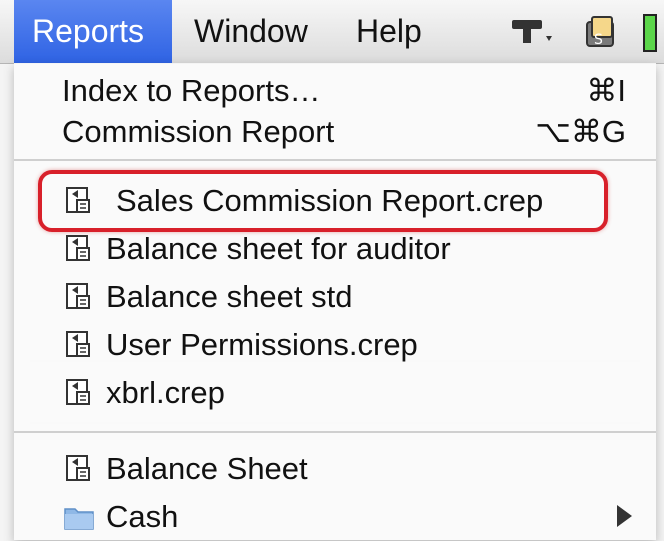 The image size is (664, 541). Describe the element at coordinates (251, 31) in the screenshot. I see `menu-bar-window: Window` at that location.